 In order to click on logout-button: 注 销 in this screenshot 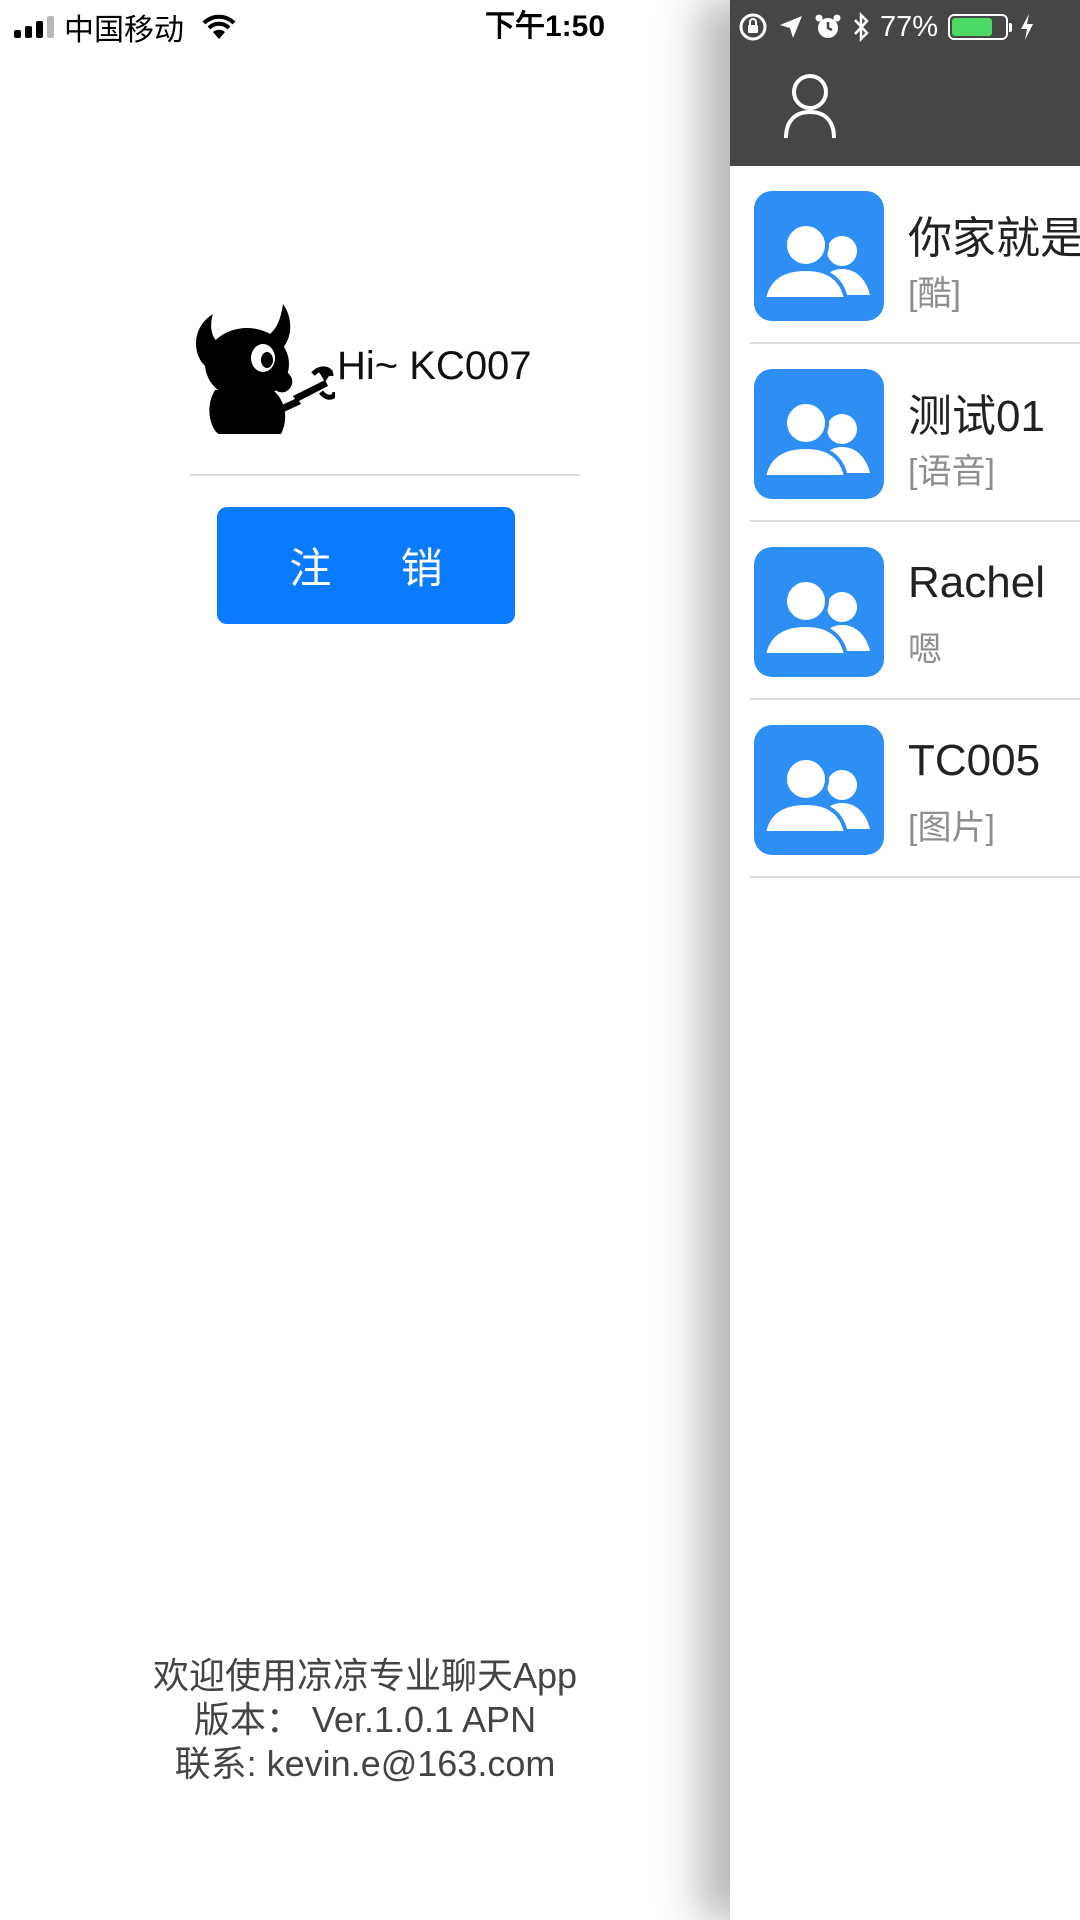, I will do `click(366, 565)`.